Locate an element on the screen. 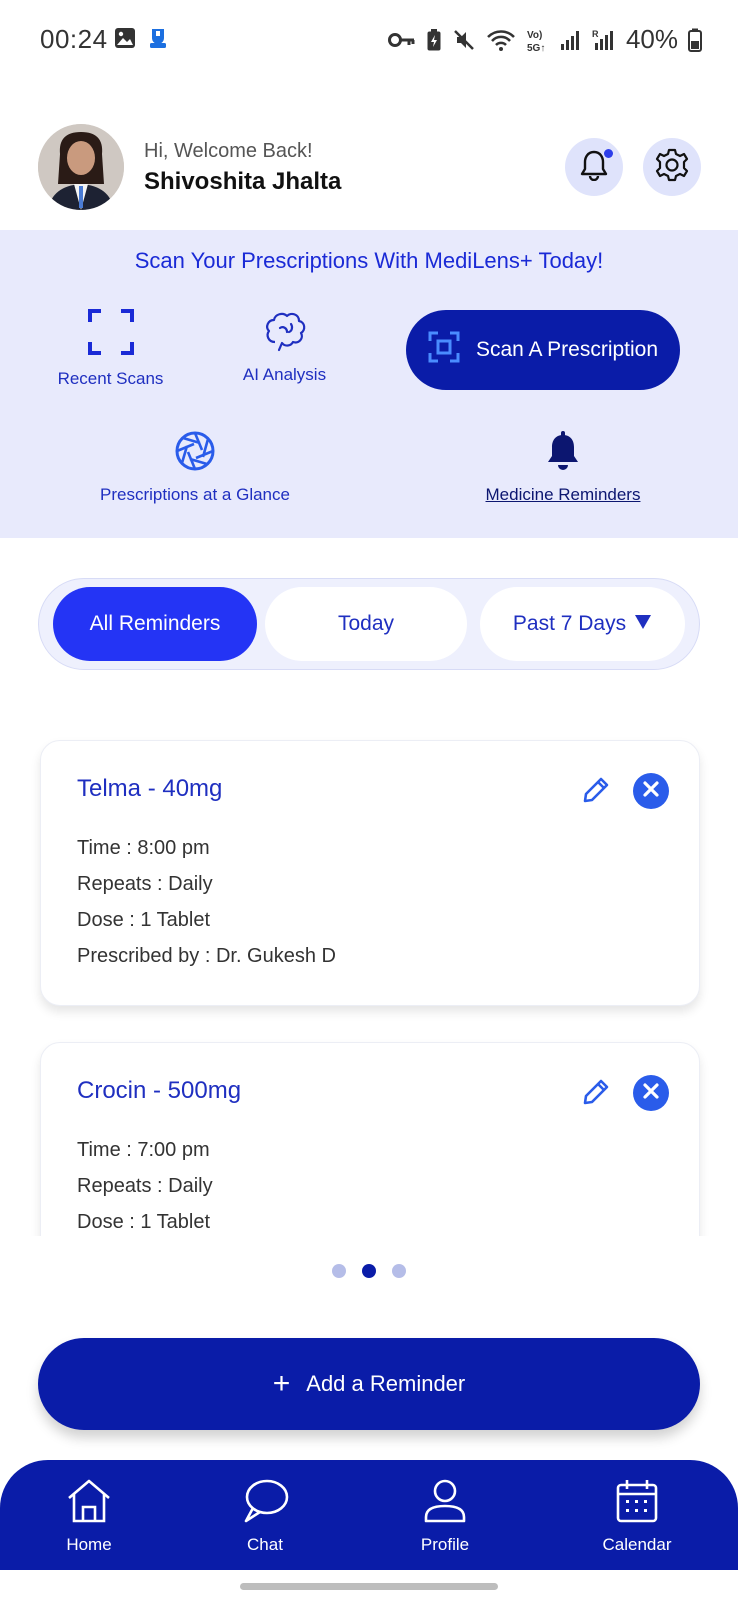  nav-calendar-label: Calendar is located at coordinates (637, 1544).